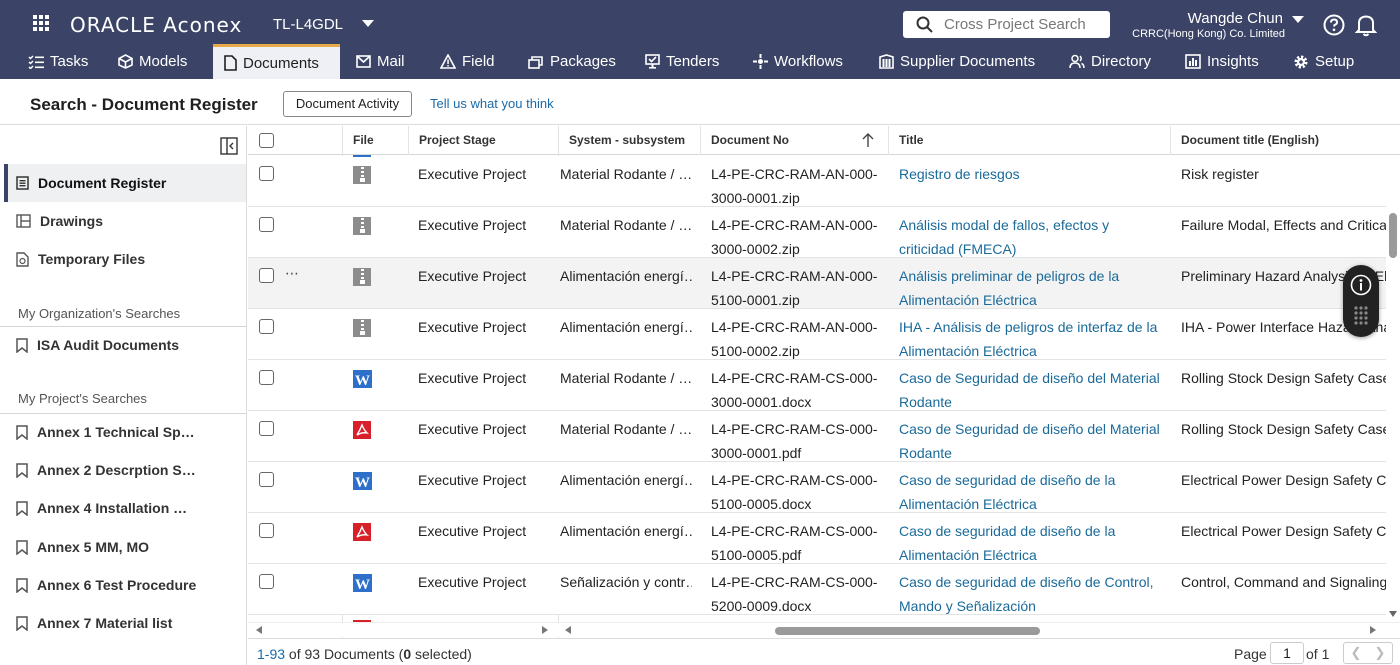 Image resolution: width=1400 pixels, height=665 pixels. What do you see at coordinates (229, 146) in the screenshot?
I see `collapse-sidebar-icon` at bounding box center [229, 146].